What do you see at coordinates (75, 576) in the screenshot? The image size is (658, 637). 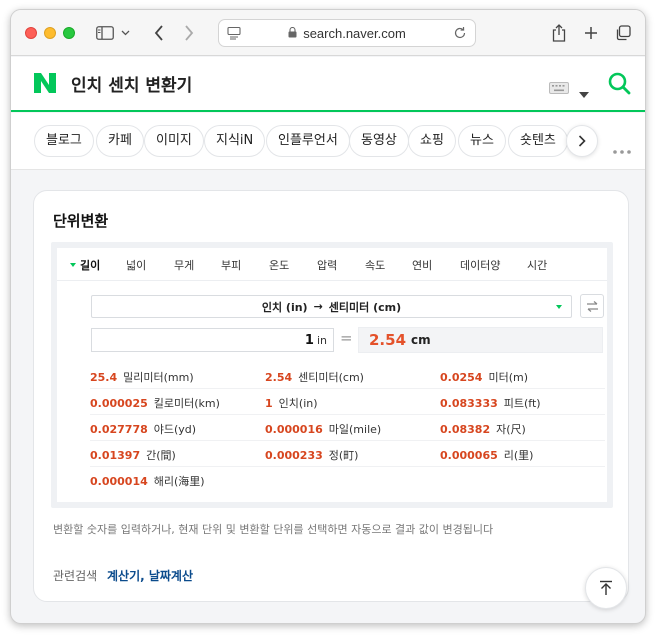 I see `related-label: 관련검색` at bounding box center [75, 576].